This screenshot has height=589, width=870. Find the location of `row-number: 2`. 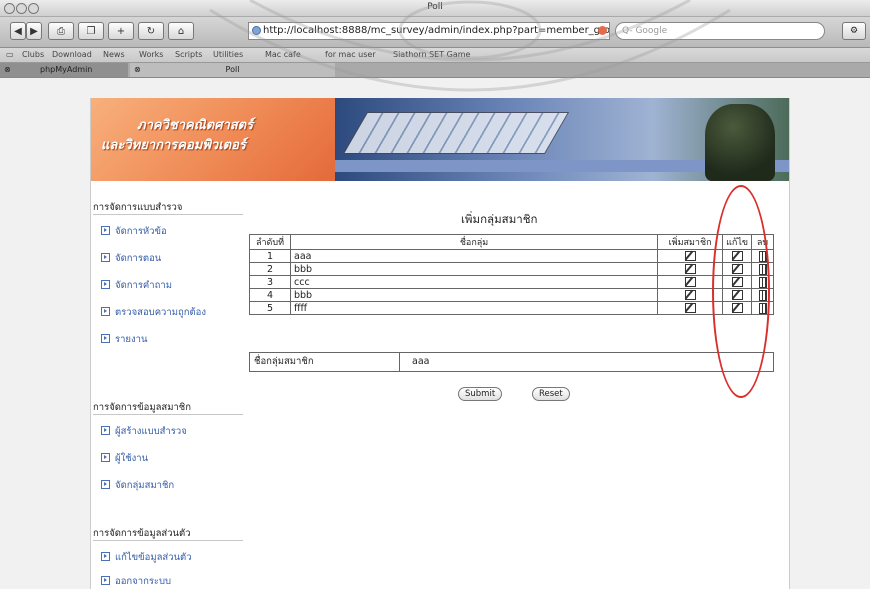

row-number: 2 is located at coordinates (270, 269).